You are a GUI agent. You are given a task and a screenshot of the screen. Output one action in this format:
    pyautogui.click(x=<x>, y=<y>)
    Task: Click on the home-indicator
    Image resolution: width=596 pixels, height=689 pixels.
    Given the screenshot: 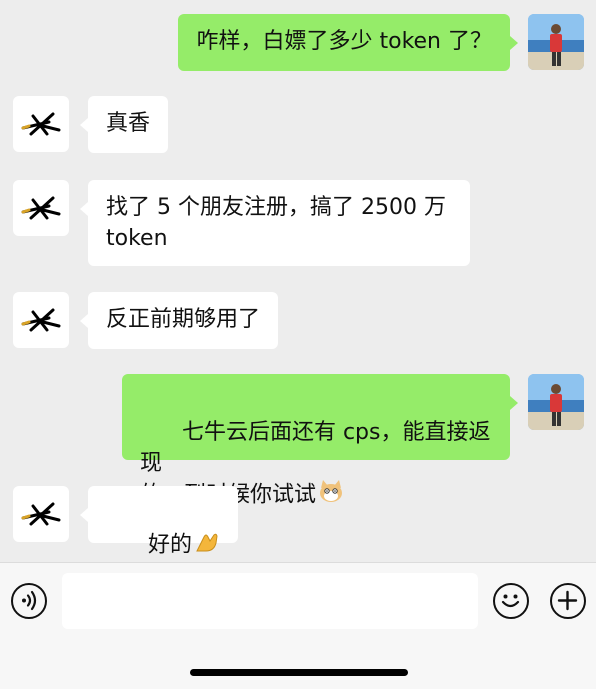 What is the action you would take?
    pyautogui.click(x=299, y=672)
    